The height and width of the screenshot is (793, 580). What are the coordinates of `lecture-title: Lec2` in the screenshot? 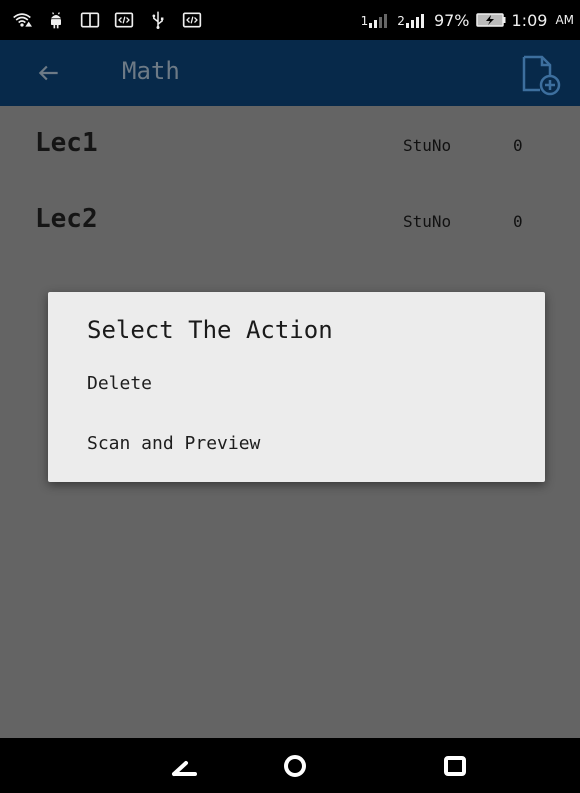 It's located at (66, 219).